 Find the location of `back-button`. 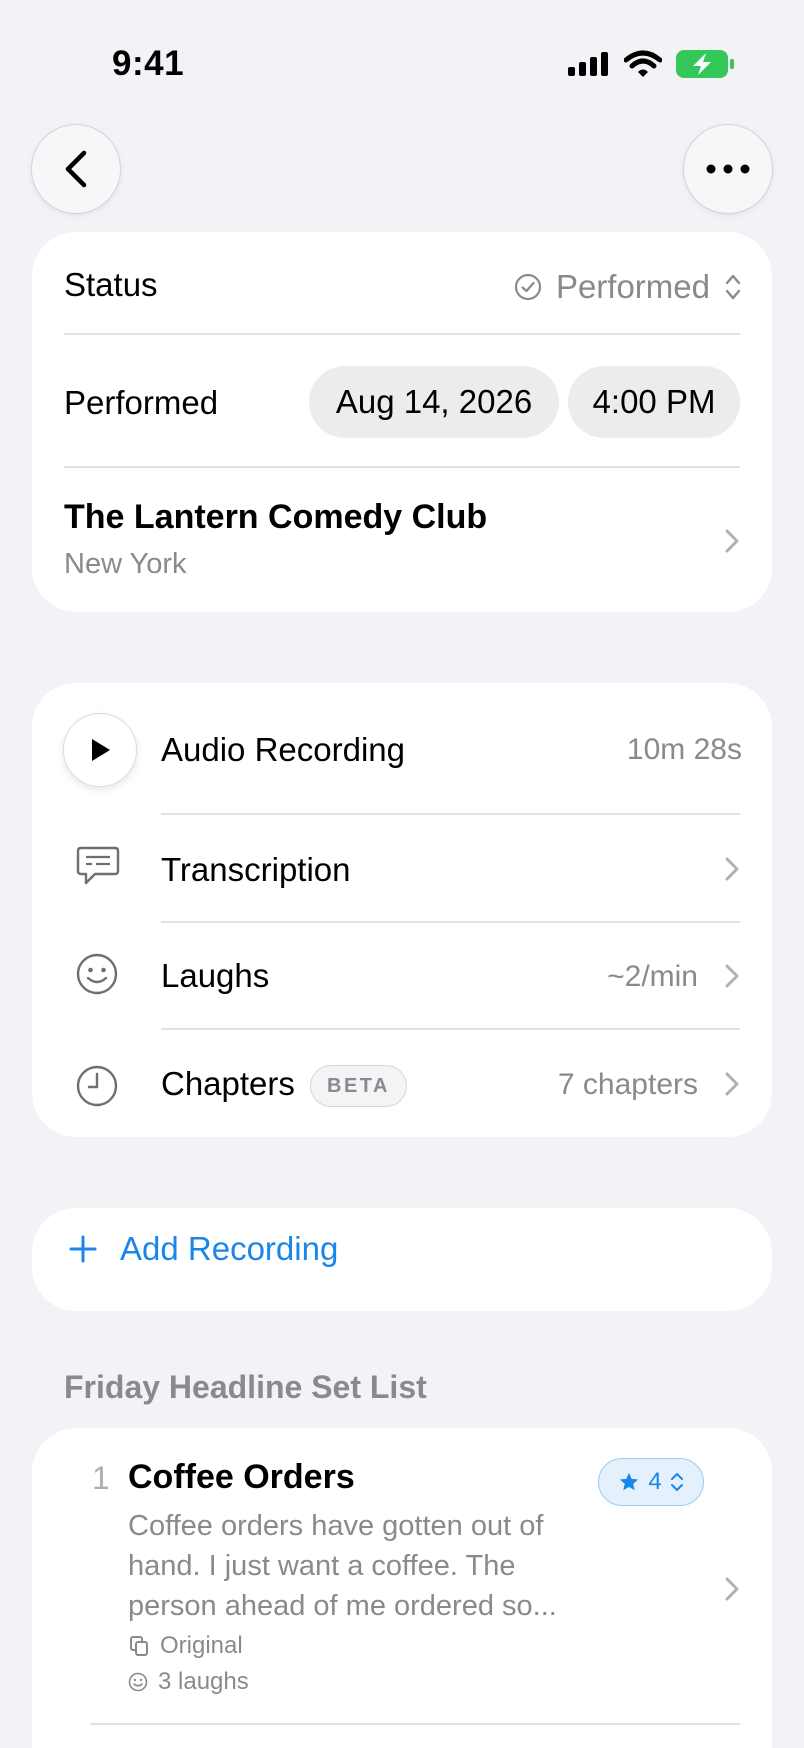

back-button is located at coordinates (76, 169).